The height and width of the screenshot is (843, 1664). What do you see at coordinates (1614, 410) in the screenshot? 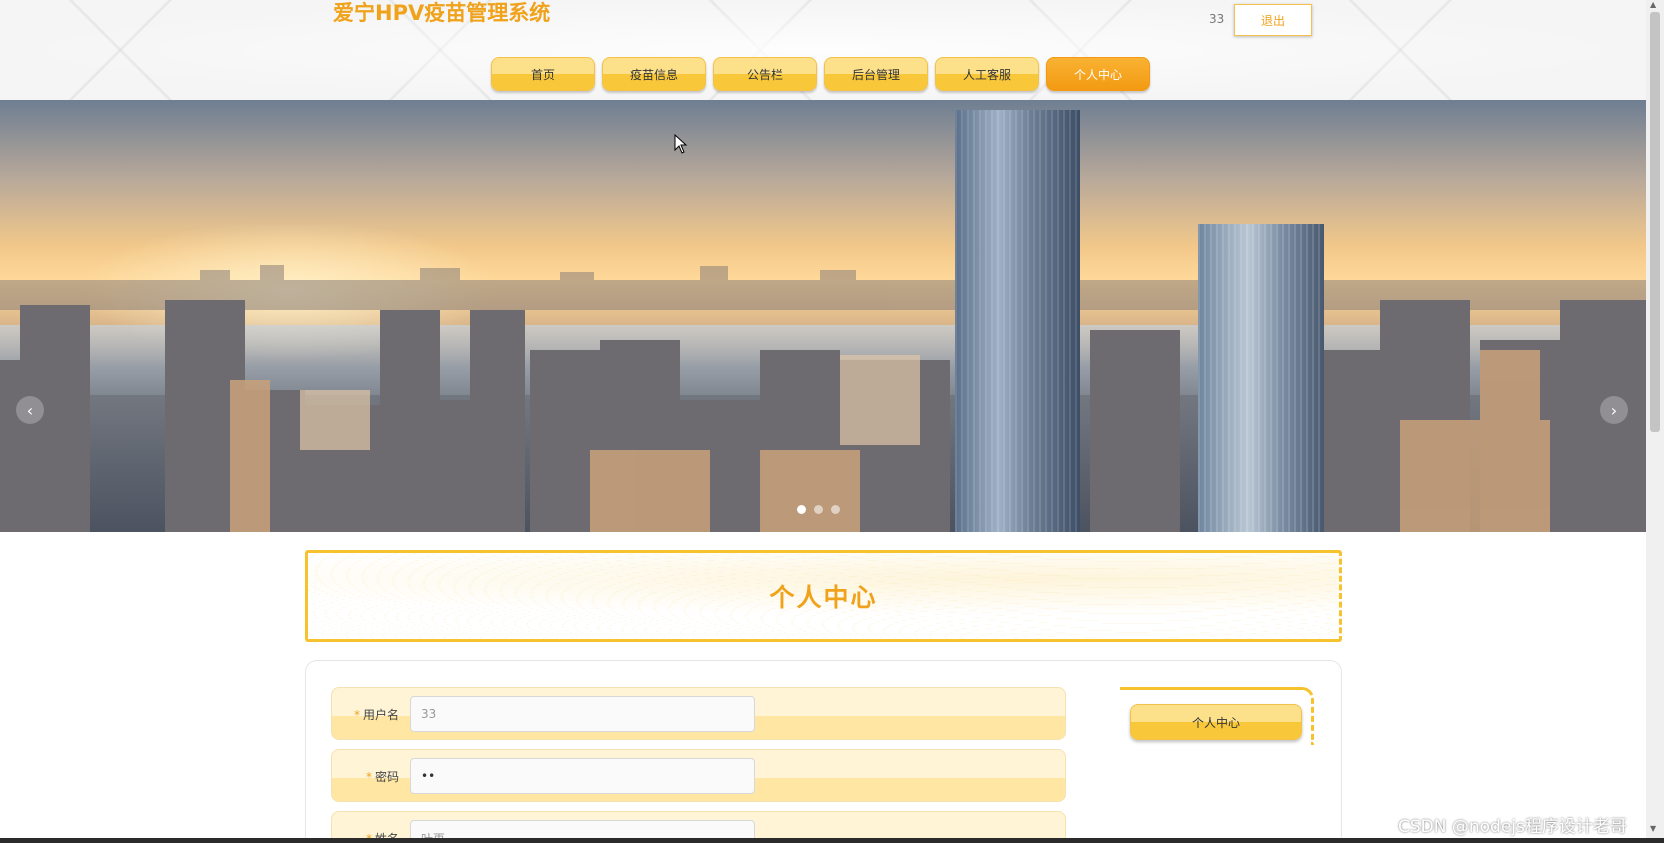
I see `banner-next-arrow: ›` at bounding box center [1614, 410].